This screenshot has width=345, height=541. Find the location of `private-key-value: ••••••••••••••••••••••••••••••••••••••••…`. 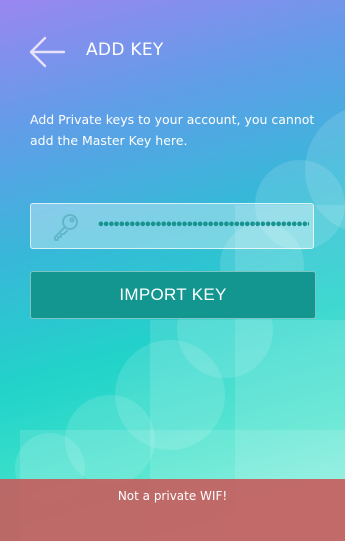

private-key-value: ••••••••••••••••••••••••••••••••••••••••… is located at coordinates (203, 225).